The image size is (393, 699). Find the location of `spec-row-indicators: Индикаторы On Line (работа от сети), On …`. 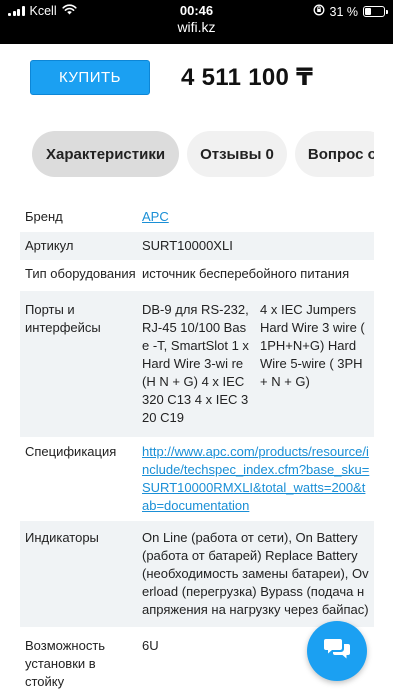

spec-row-indicators: Индикаторы On Line (работа от сети), On … is located at coordinates (197, 574).